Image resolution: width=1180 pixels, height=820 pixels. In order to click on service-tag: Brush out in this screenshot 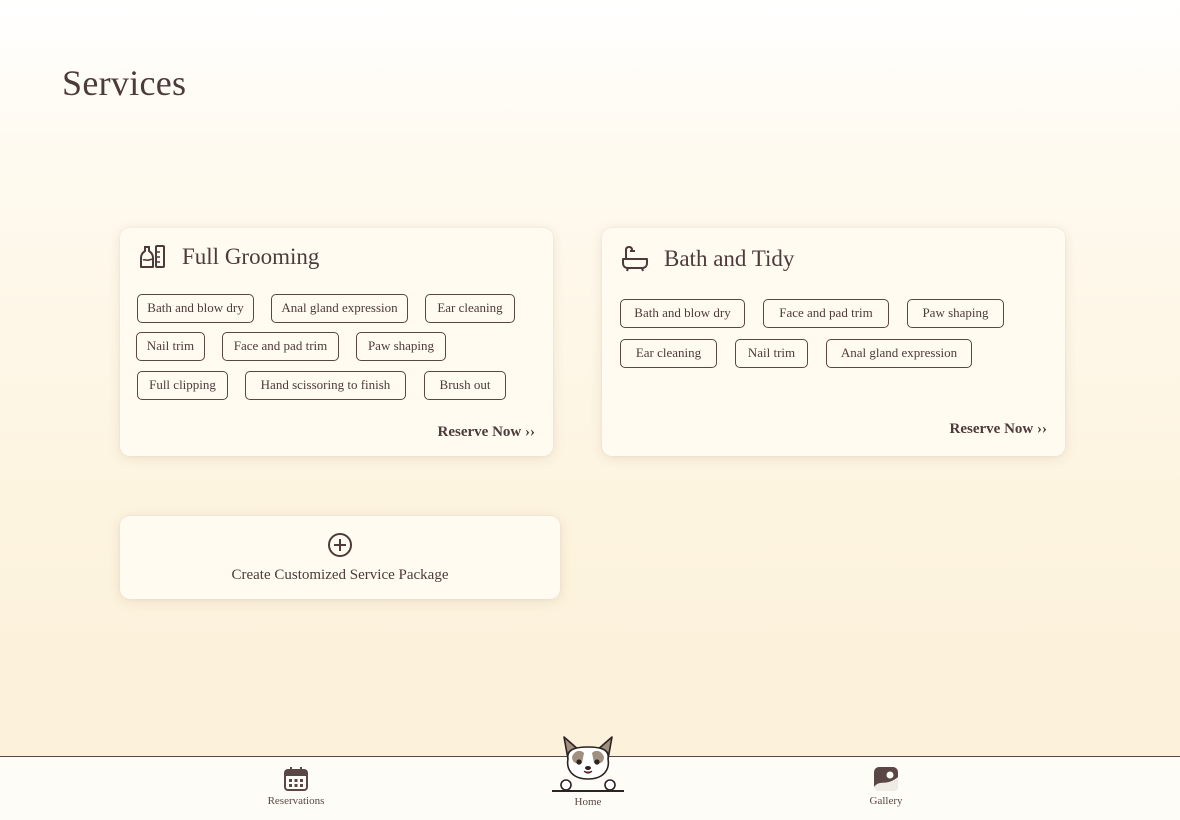, I will do `click(465, 385)`.